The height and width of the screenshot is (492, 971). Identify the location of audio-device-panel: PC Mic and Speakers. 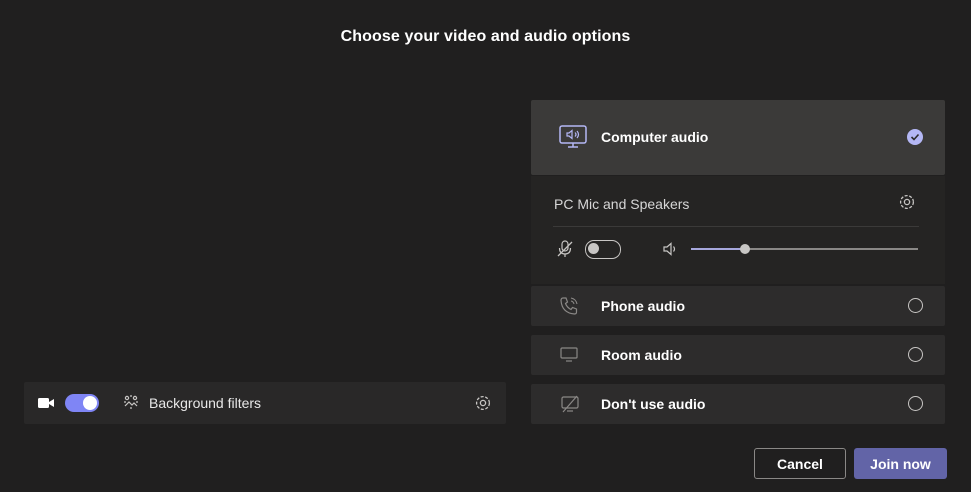
(738, 230).